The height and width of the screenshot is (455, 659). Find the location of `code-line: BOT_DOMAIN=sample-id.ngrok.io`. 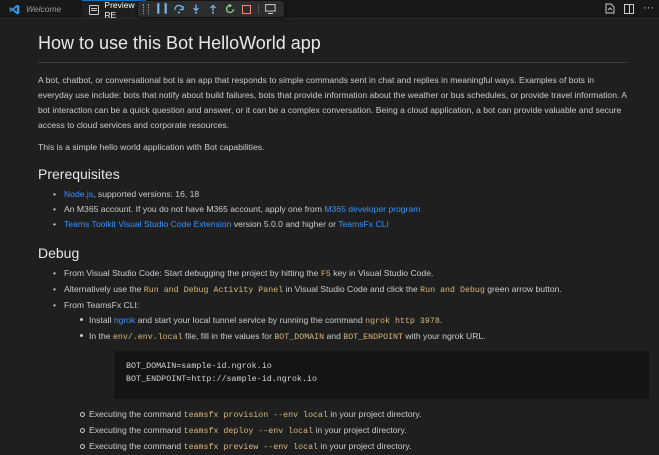

code-line: BOT_DOMAIN=sample-id.ngrok.io is located at coordinates (199, 366).